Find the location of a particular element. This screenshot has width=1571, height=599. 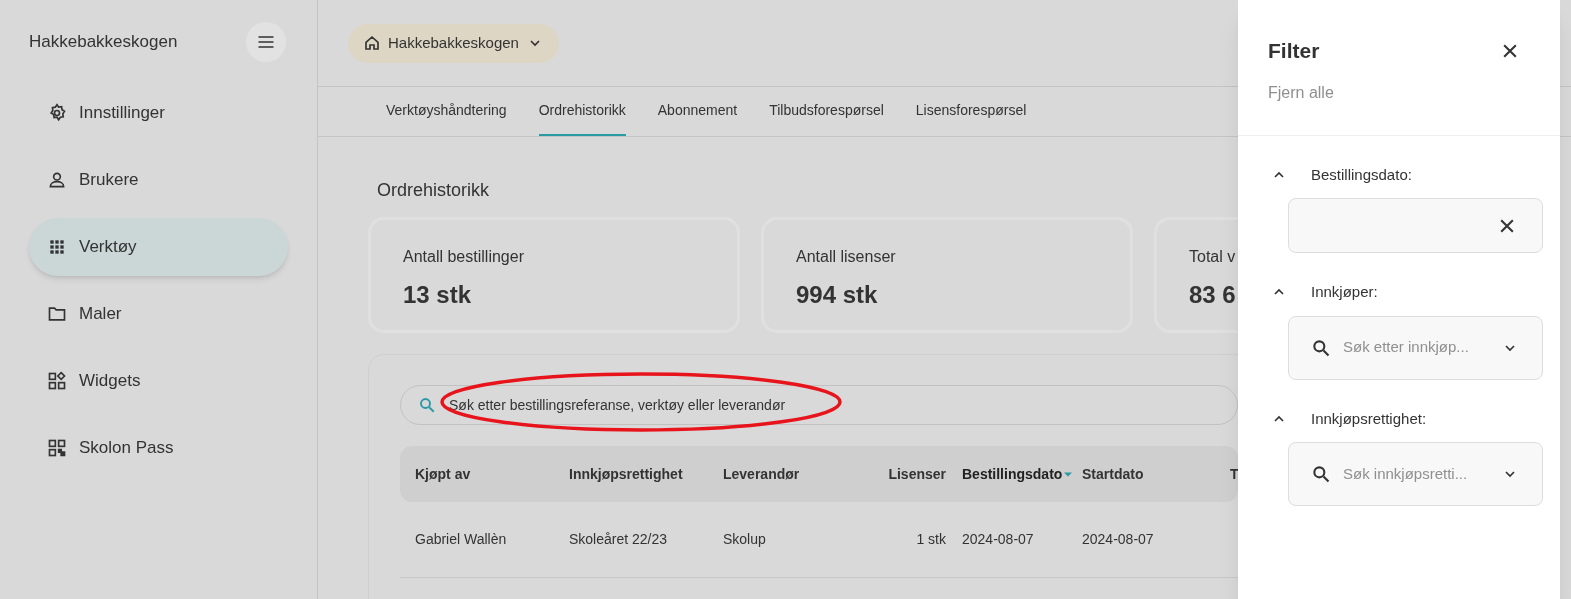

column-header: Bestillingsdato is located at coordinates (1012, 474).